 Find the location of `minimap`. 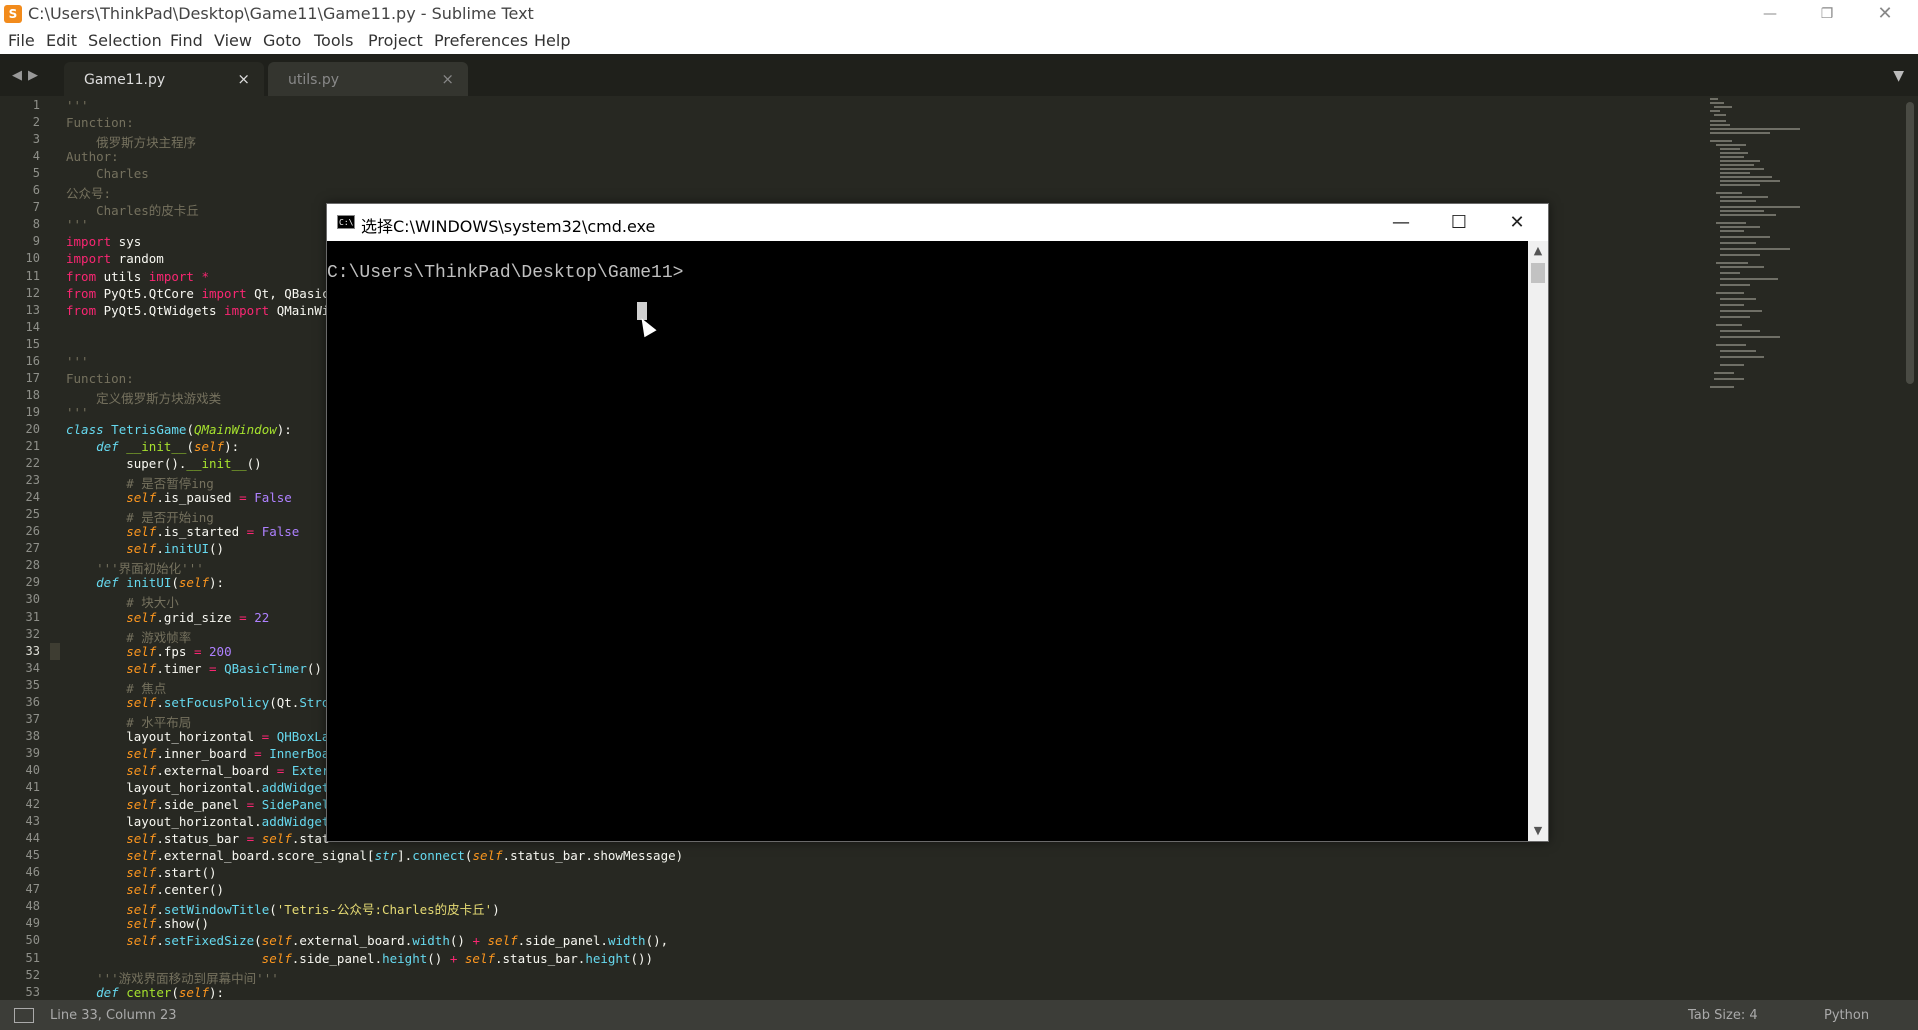

minimap is located at coordinates (1770, 251).